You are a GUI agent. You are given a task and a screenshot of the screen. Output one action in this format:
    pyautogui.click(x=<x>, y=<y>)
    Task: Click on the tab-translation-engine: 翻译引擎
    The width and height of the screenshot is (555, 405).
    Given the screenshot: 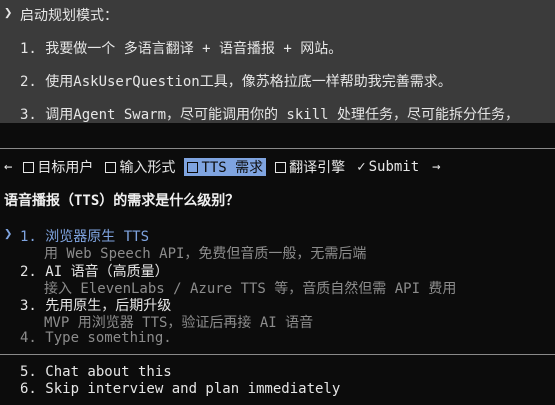 What is the action you would take?
    pyautogui.click(x=310, y=167)
    